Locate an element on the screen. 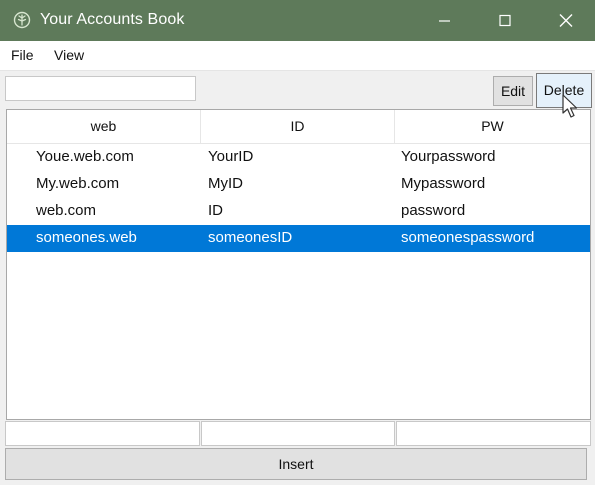  mouse-cursor-icon is located at coordinates (570, 106).